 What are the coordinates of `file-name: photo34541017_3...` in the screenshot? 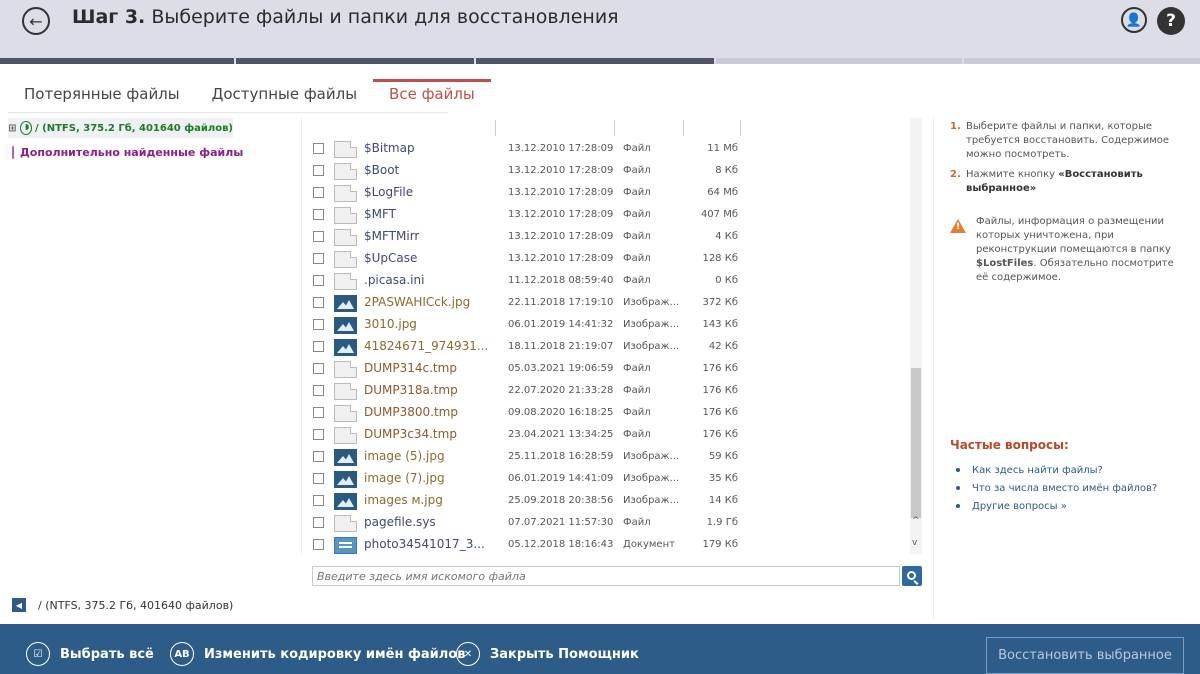 It's located at (424, 544).